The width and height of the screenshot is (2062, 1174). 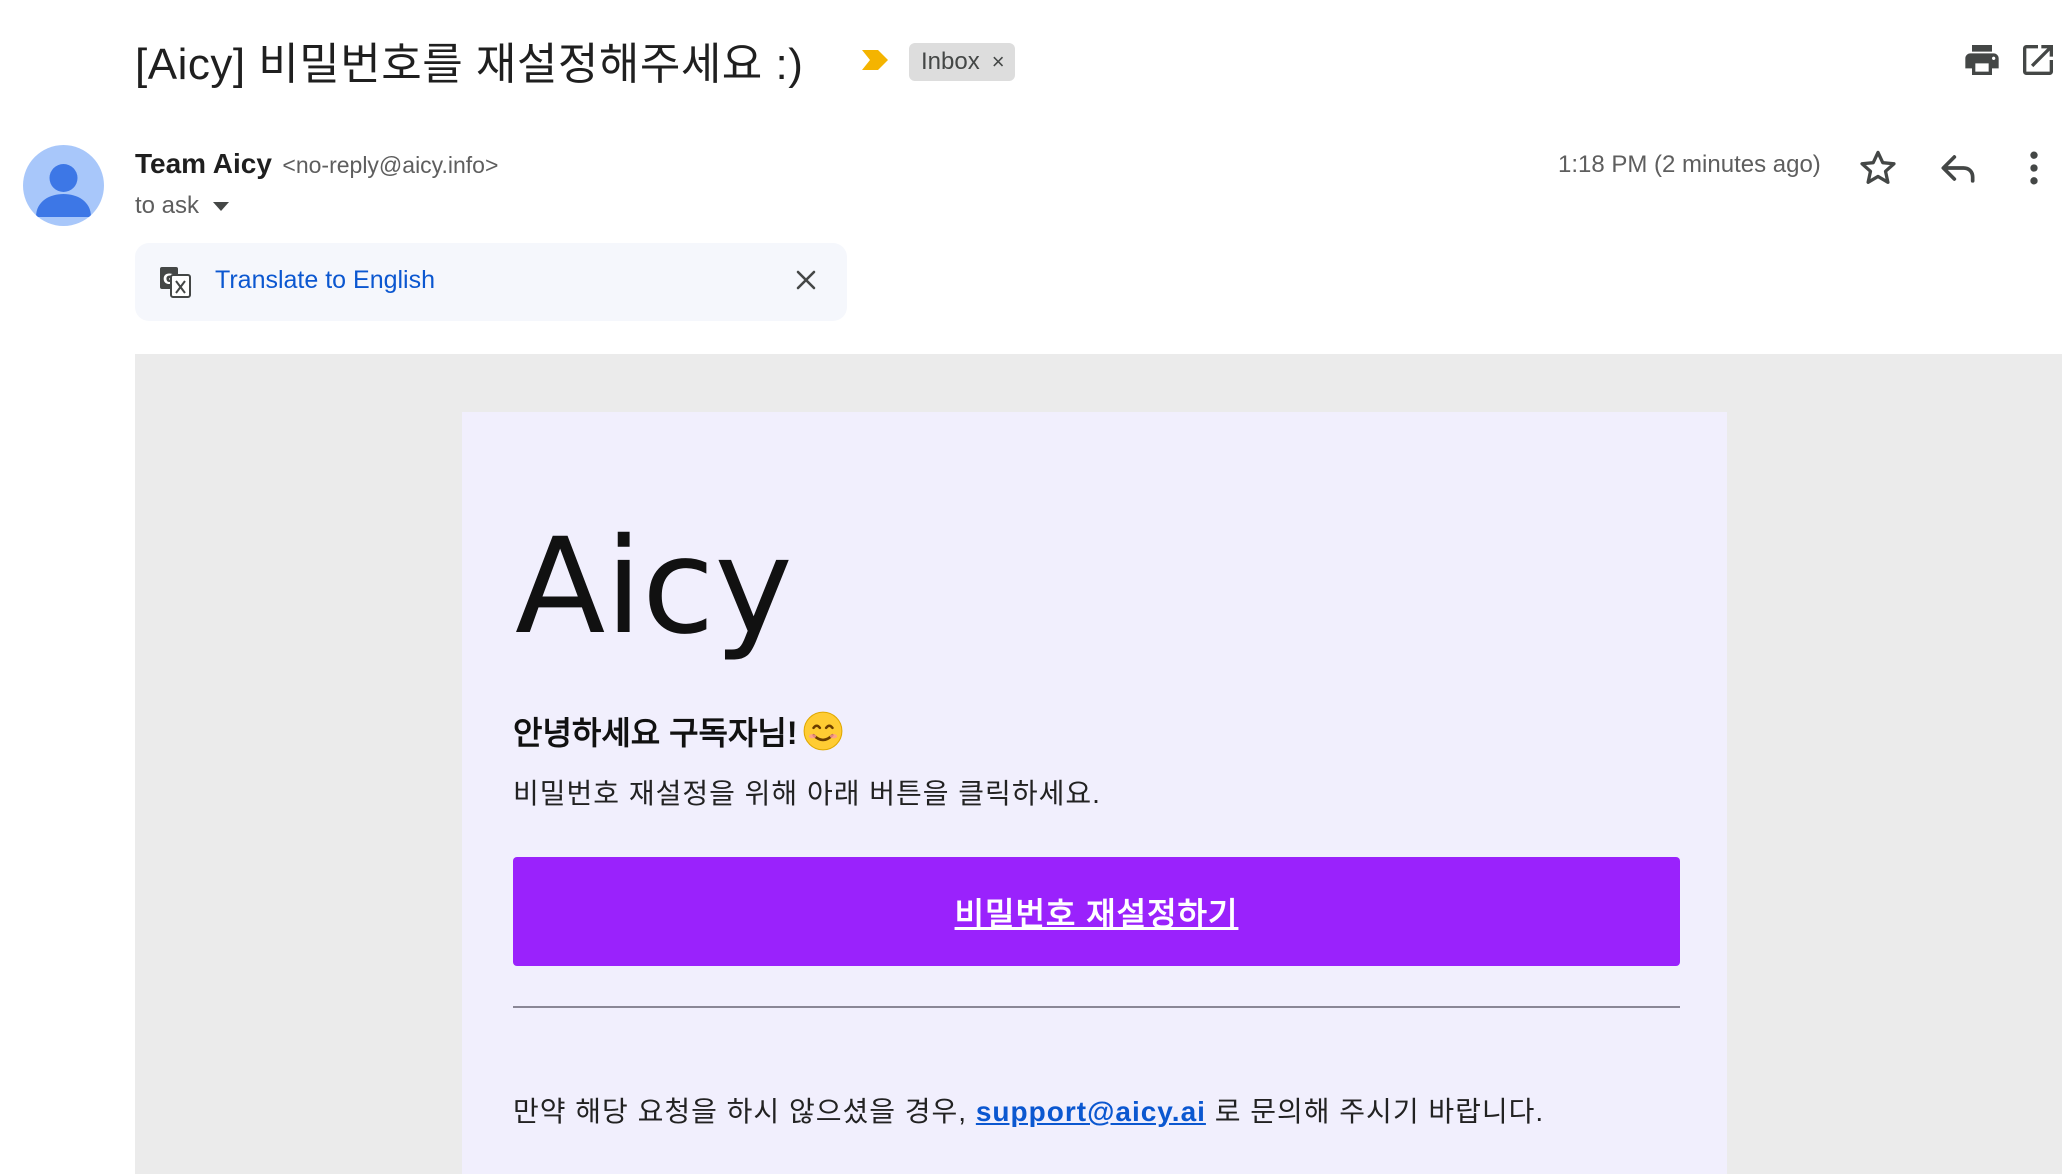 What do you see at coordinates (390, 165) in the screenshot?
I see `sender-email: <no-reply@aicy.info>` at bounding box center [390, 165].